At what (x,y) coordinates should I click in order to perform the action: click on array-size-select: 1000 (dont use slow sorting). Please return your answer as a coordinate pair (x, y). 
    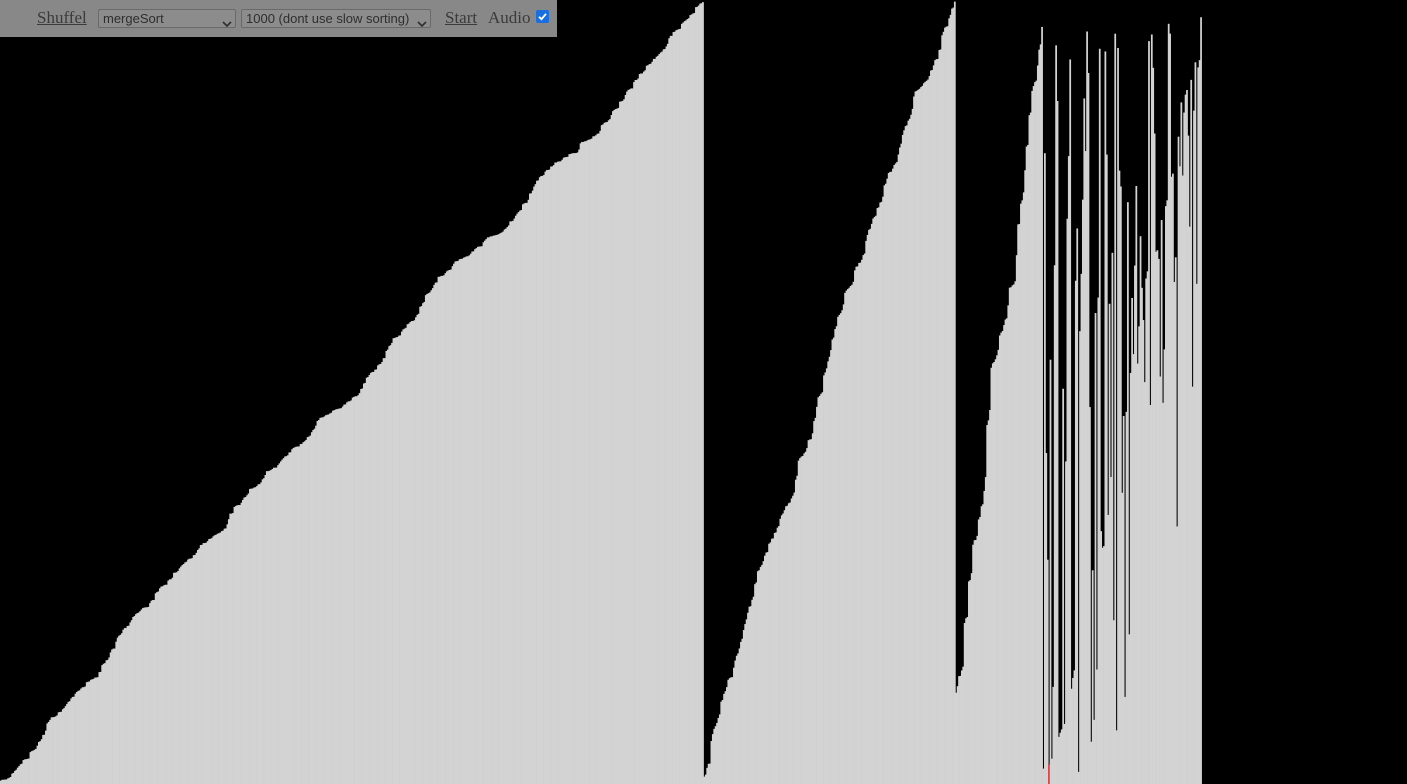
    Looking at the image, I should click on (336, 18).